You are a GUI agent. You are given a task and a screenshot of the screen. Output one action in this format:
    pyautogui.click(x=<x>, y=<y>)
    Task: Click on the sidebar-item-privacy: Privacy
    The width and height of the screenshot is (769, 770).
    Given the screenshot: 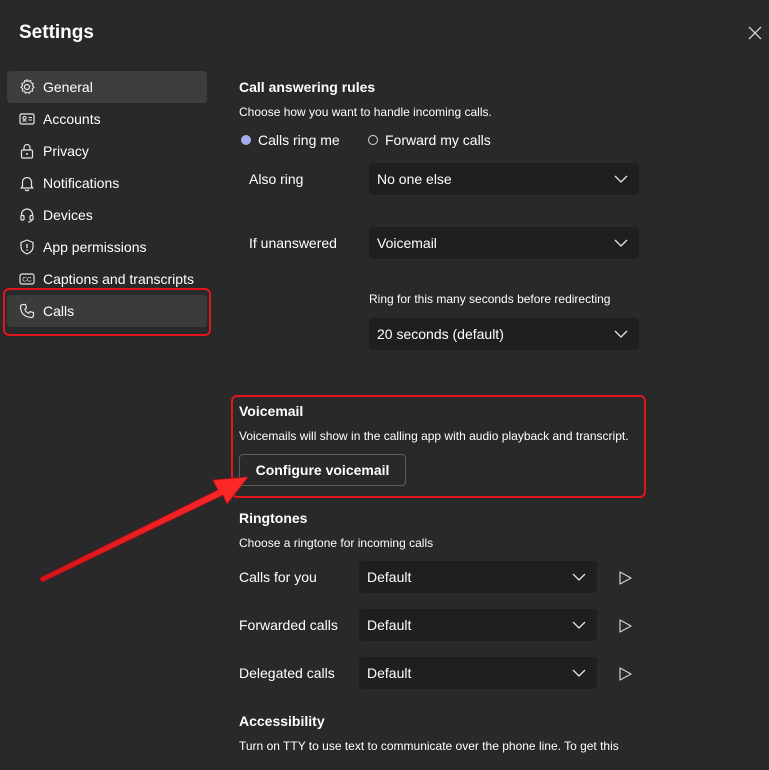 What is the action you would take?
    pyautogui.click(x=107, y=151)
    